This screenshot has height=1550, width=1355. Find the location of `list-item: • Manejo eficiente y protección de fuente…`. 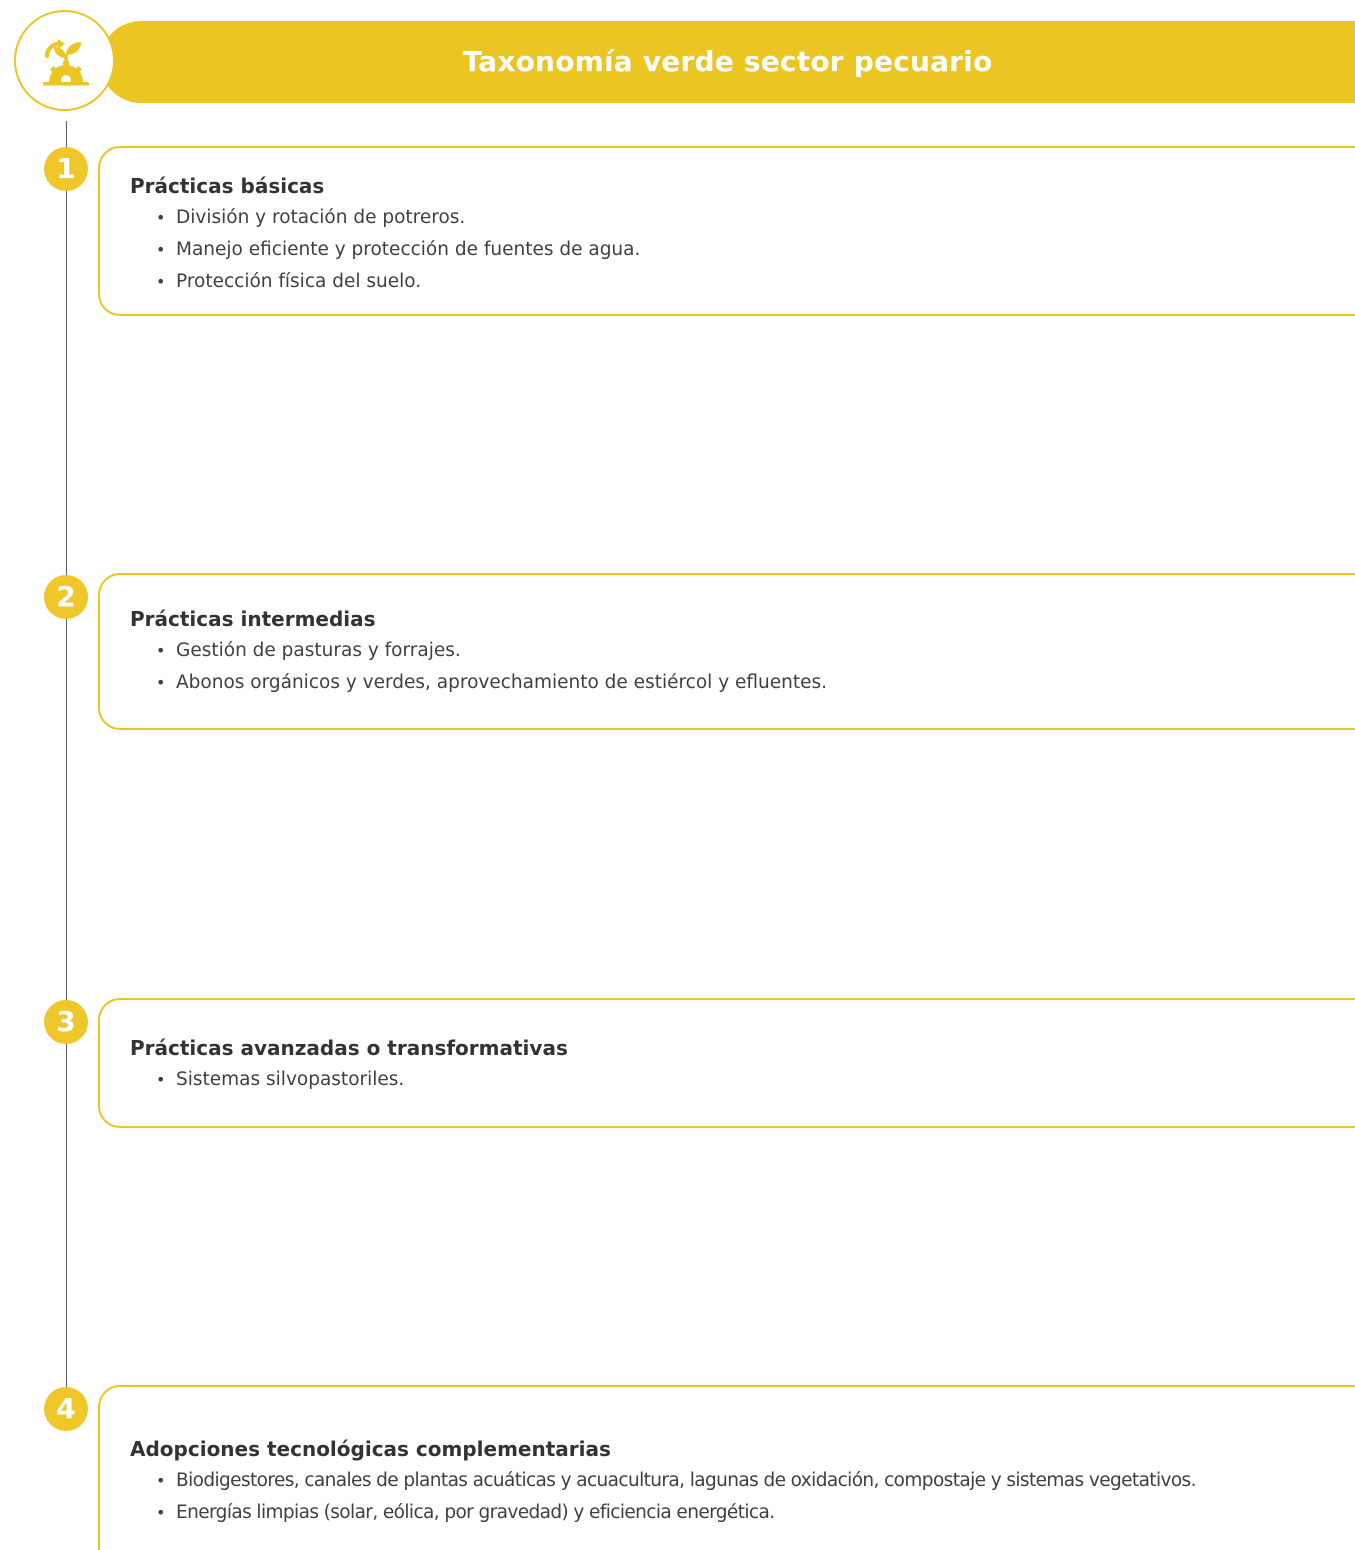

list-item: • Manejo eficiente y protección de fuente… is located at coordinates (397, 250).